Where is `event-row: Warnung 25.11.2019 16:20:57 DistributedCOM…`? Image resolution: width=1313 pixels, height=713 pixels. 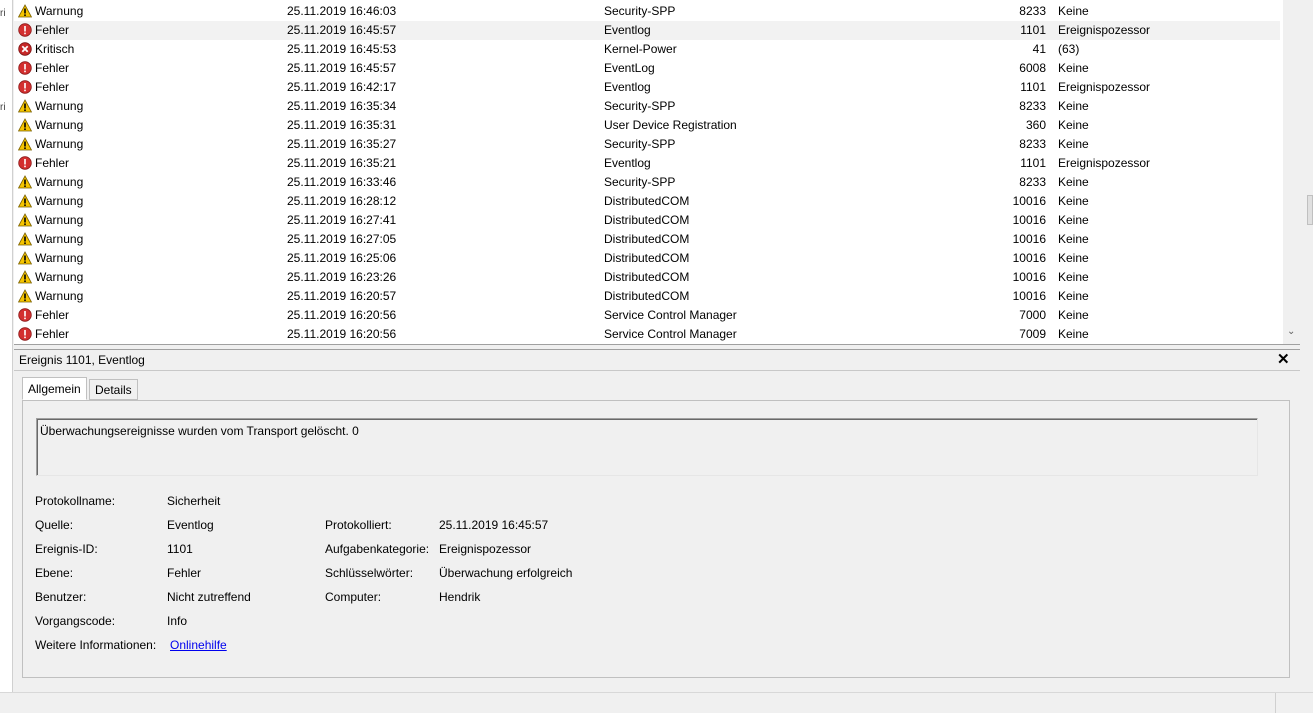
event-row: Warnung 25.11.2019 16:20:57 DistributedCOM… is located at coordinates (647, 296).